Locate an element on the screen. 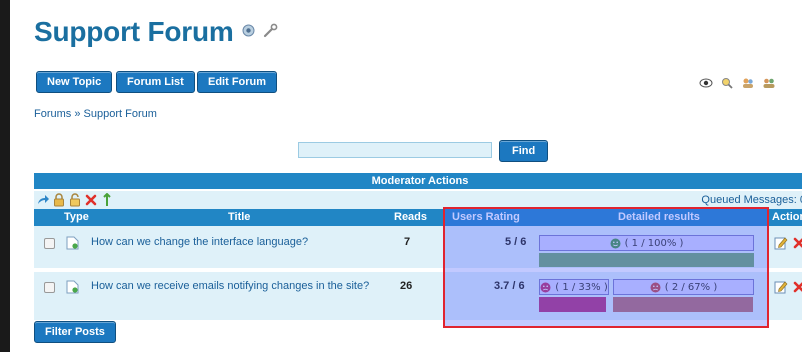 The image size is (802, 352). unlock-icon is located at coordinates (75, 200).